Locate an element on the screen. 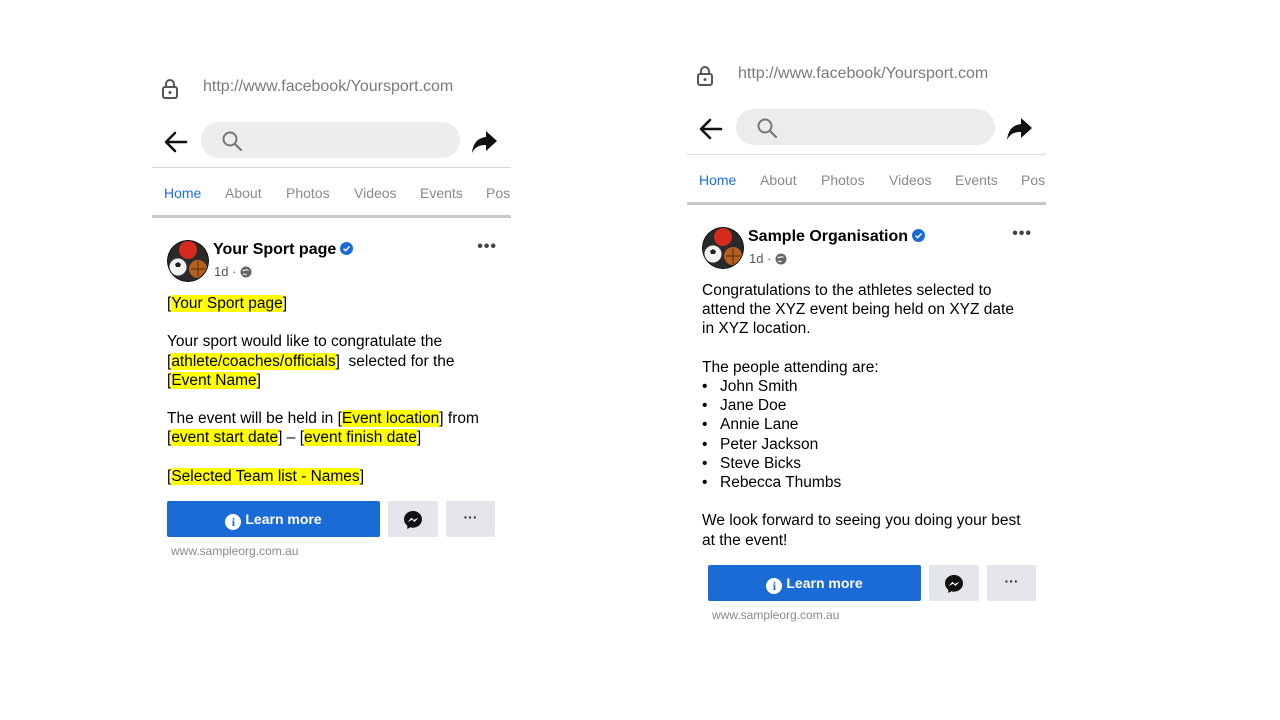  placeholder-highlight: Selected Team list - Names is located at coordinates (265, 476).